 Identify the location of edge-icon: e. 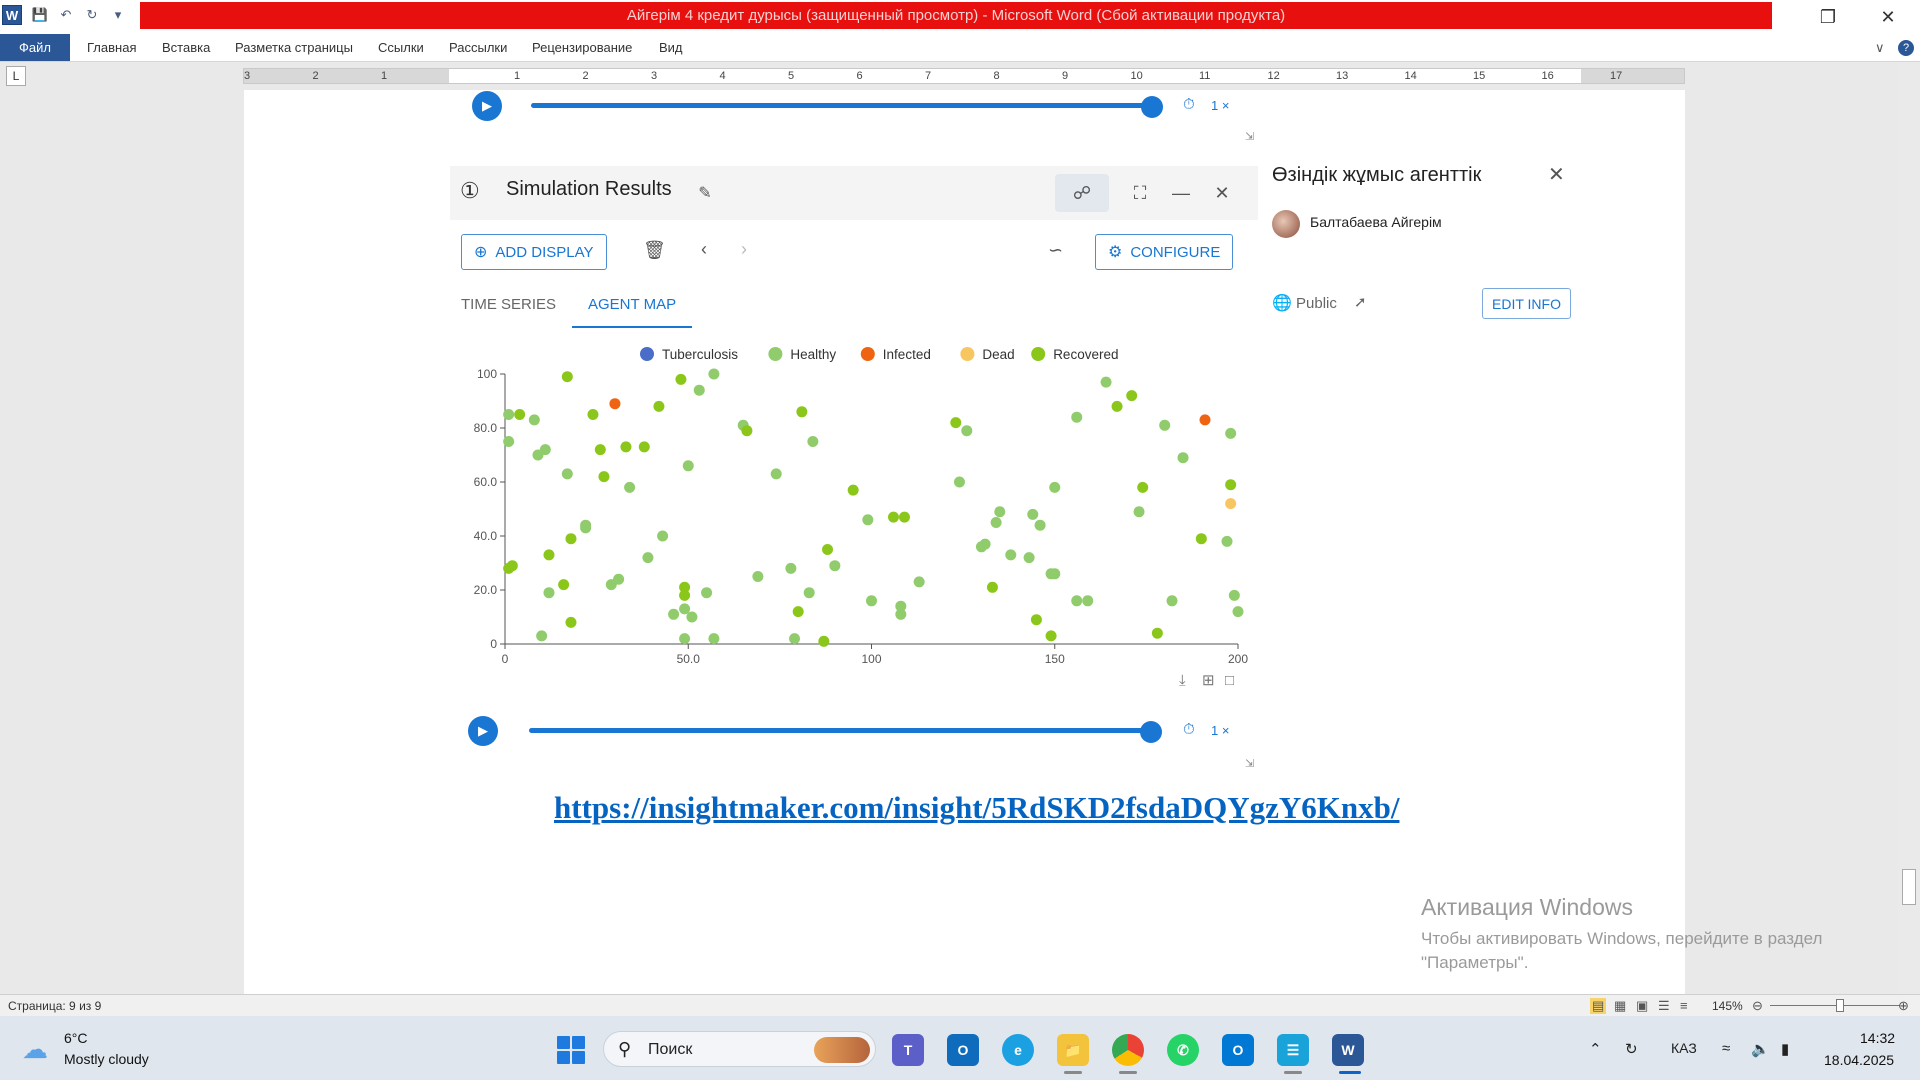
(1018, 1050).